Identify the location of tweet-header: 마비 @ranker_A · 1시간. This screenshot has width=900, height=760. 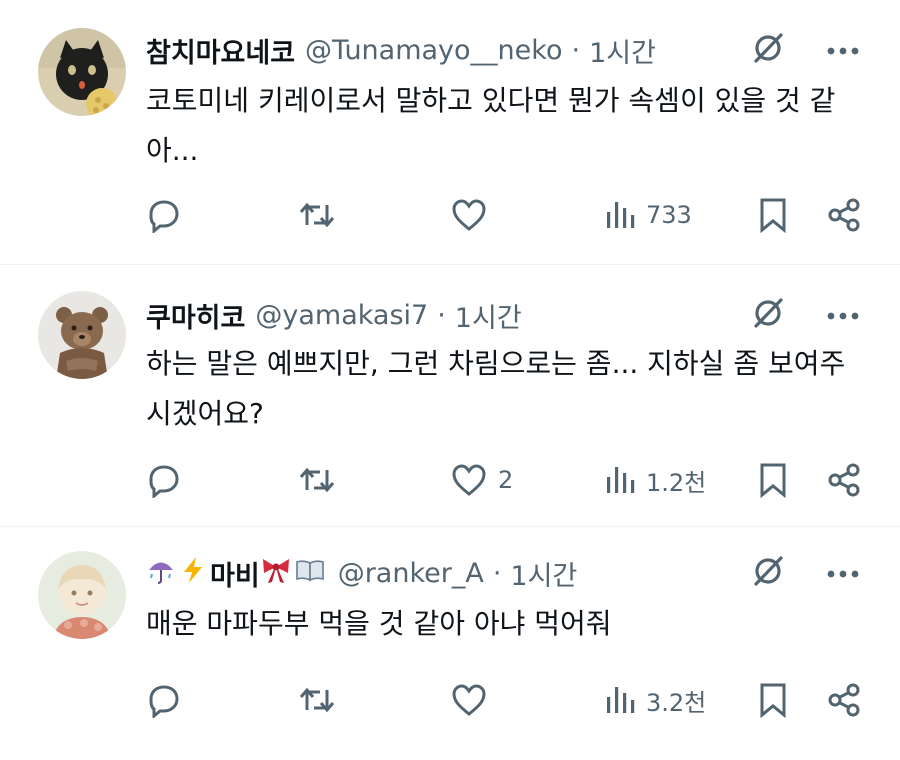
(463, 573).